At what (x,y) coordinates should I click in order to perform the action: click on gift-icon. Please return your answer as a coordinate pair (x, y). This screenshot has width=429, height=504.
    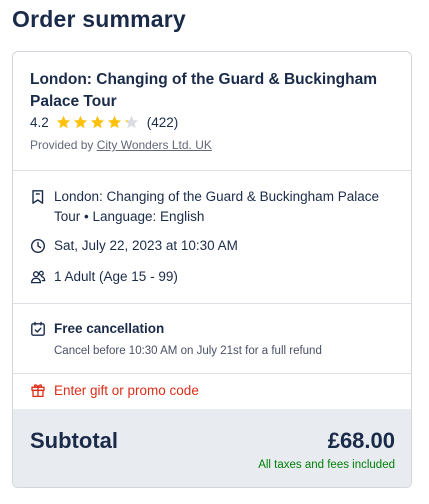
    Looking at the image, I should click on (38, 390).